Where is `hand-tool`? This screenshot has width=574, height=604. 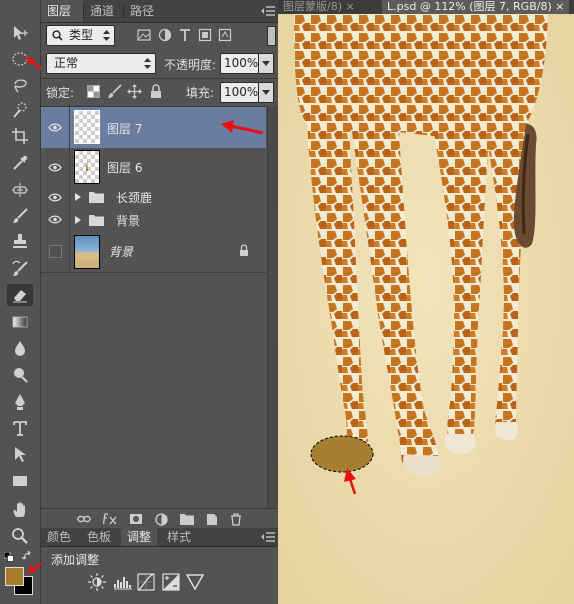
hand-tool is located at coordinates (20, 510).